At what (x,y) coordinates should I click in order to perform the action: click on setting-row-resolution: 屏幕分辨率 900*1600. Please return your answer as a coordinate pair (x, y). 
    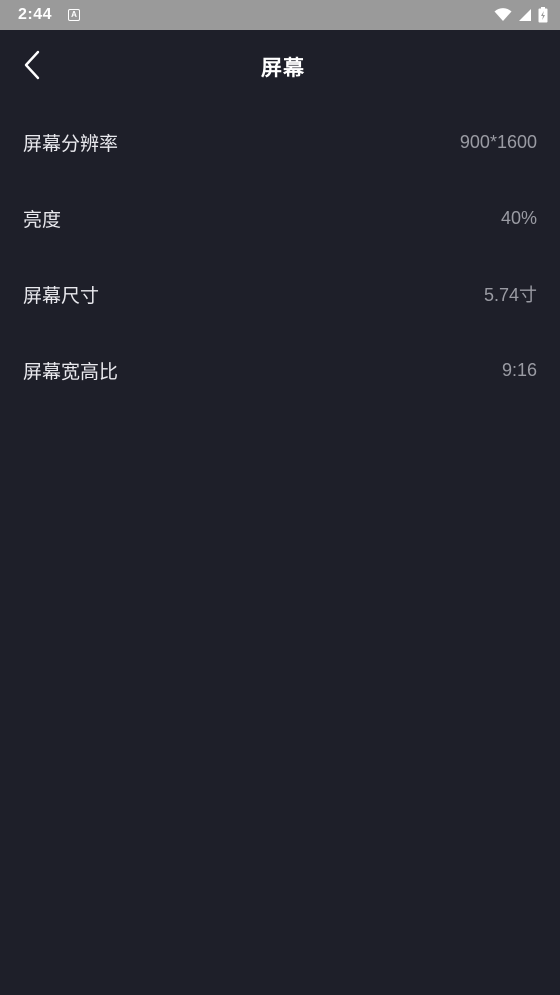
    Looking at the image, I should click on (280, 142).